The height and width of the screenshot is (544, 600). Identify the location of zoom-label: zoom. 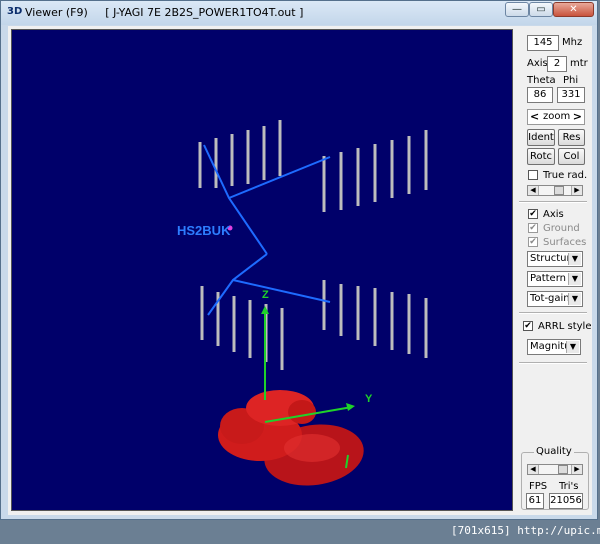
(557, 116).